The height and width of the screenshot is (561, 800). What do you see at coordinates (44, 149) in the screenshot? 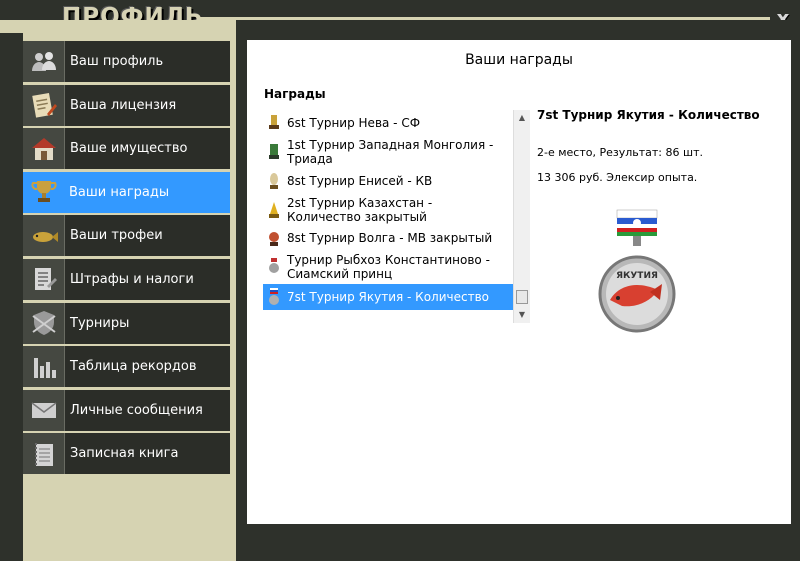
I see `house-icon` at bounding box center [44, 149].